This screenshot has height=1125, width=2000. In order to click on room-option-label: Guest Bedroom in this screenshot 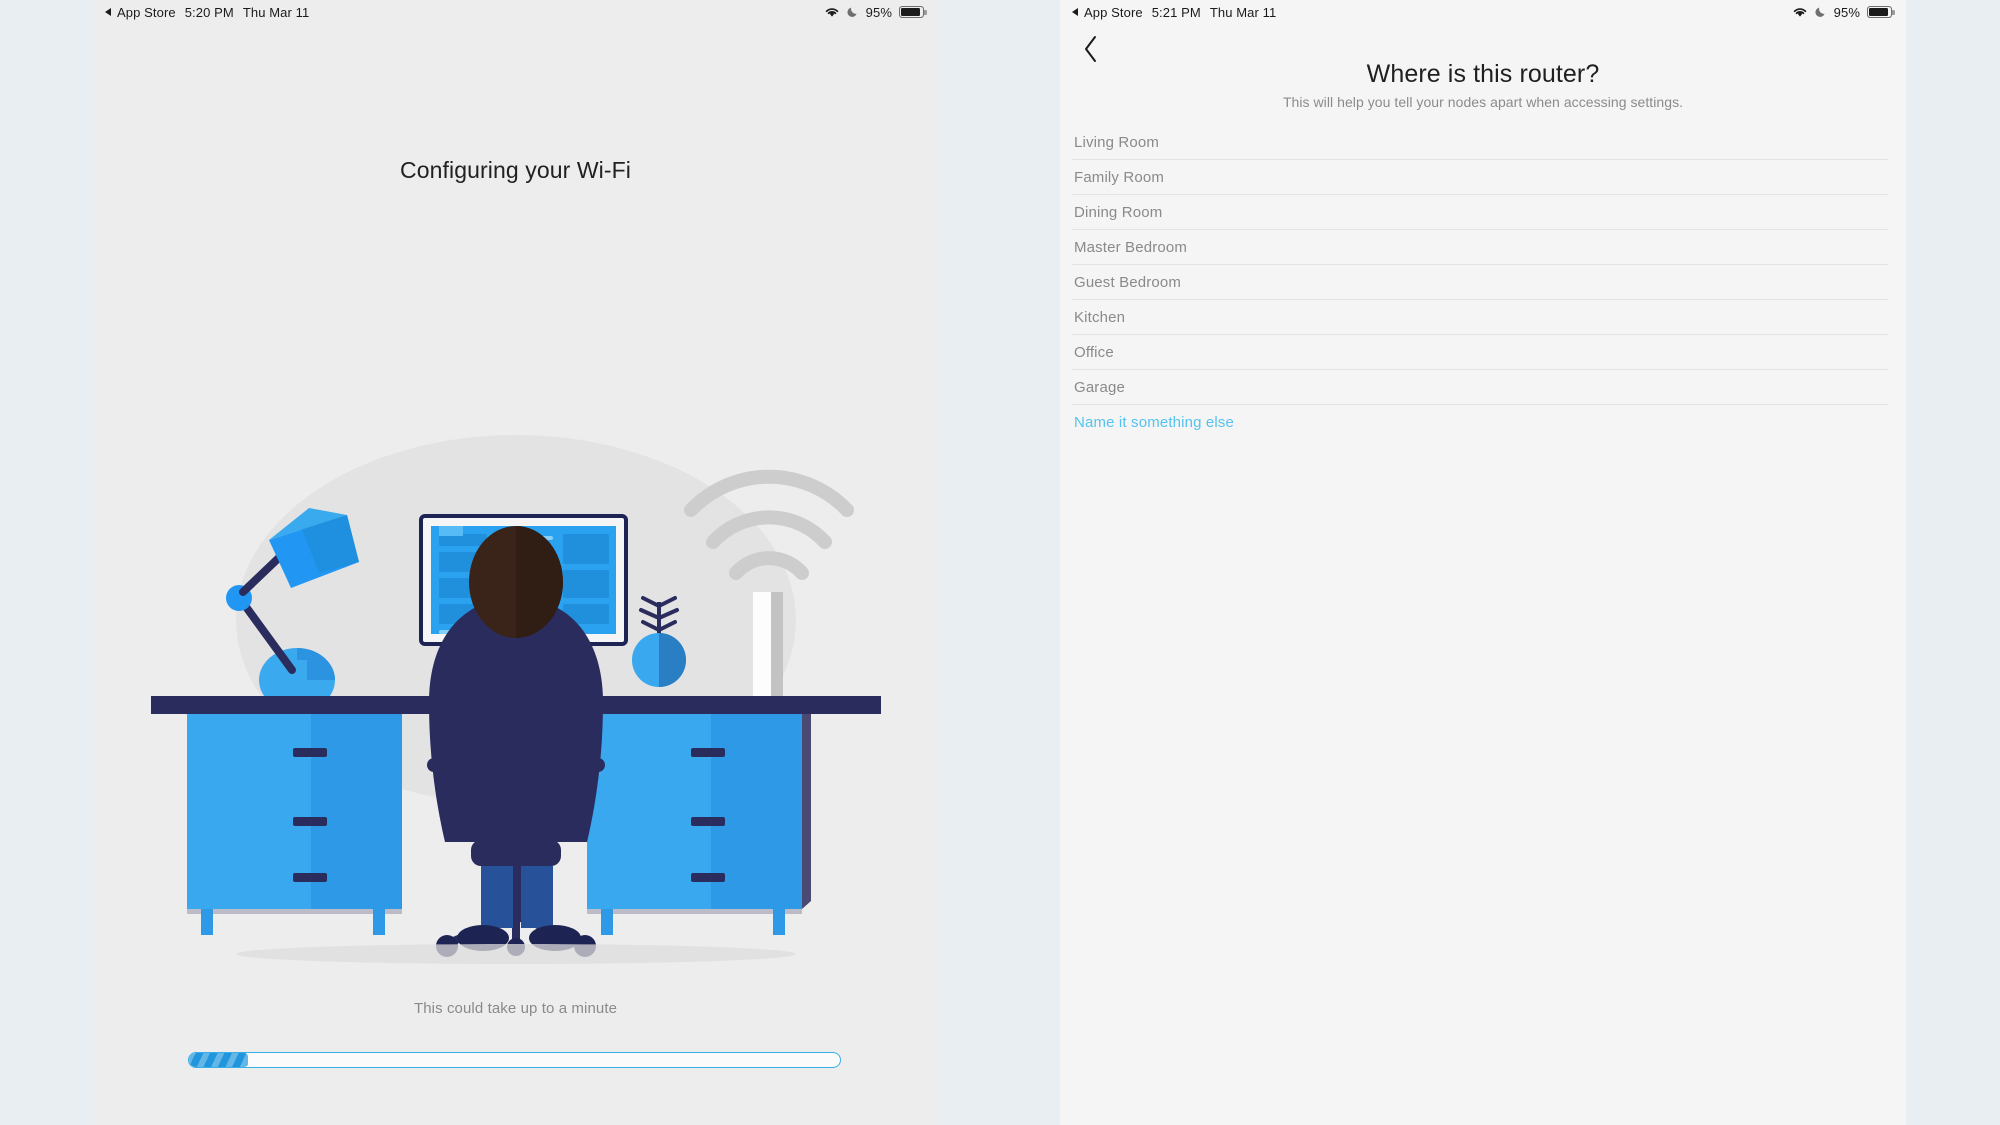, I will do `click(1128, 282)`.